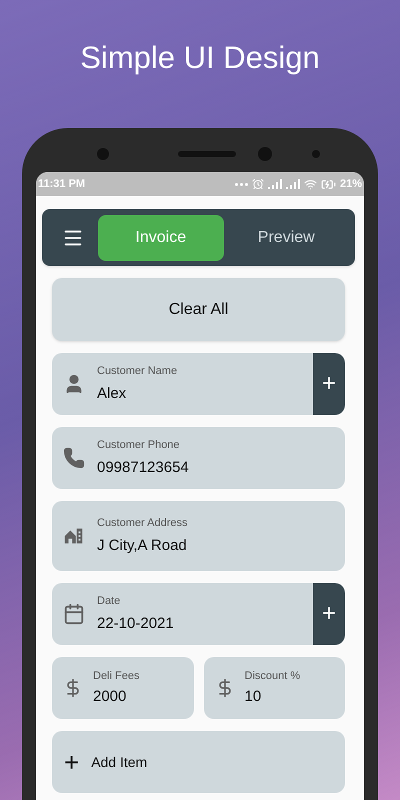 This screenshot has height=800, width=400. I want to click on input-field: Customer Phone 09987123654, so click(198, 458).